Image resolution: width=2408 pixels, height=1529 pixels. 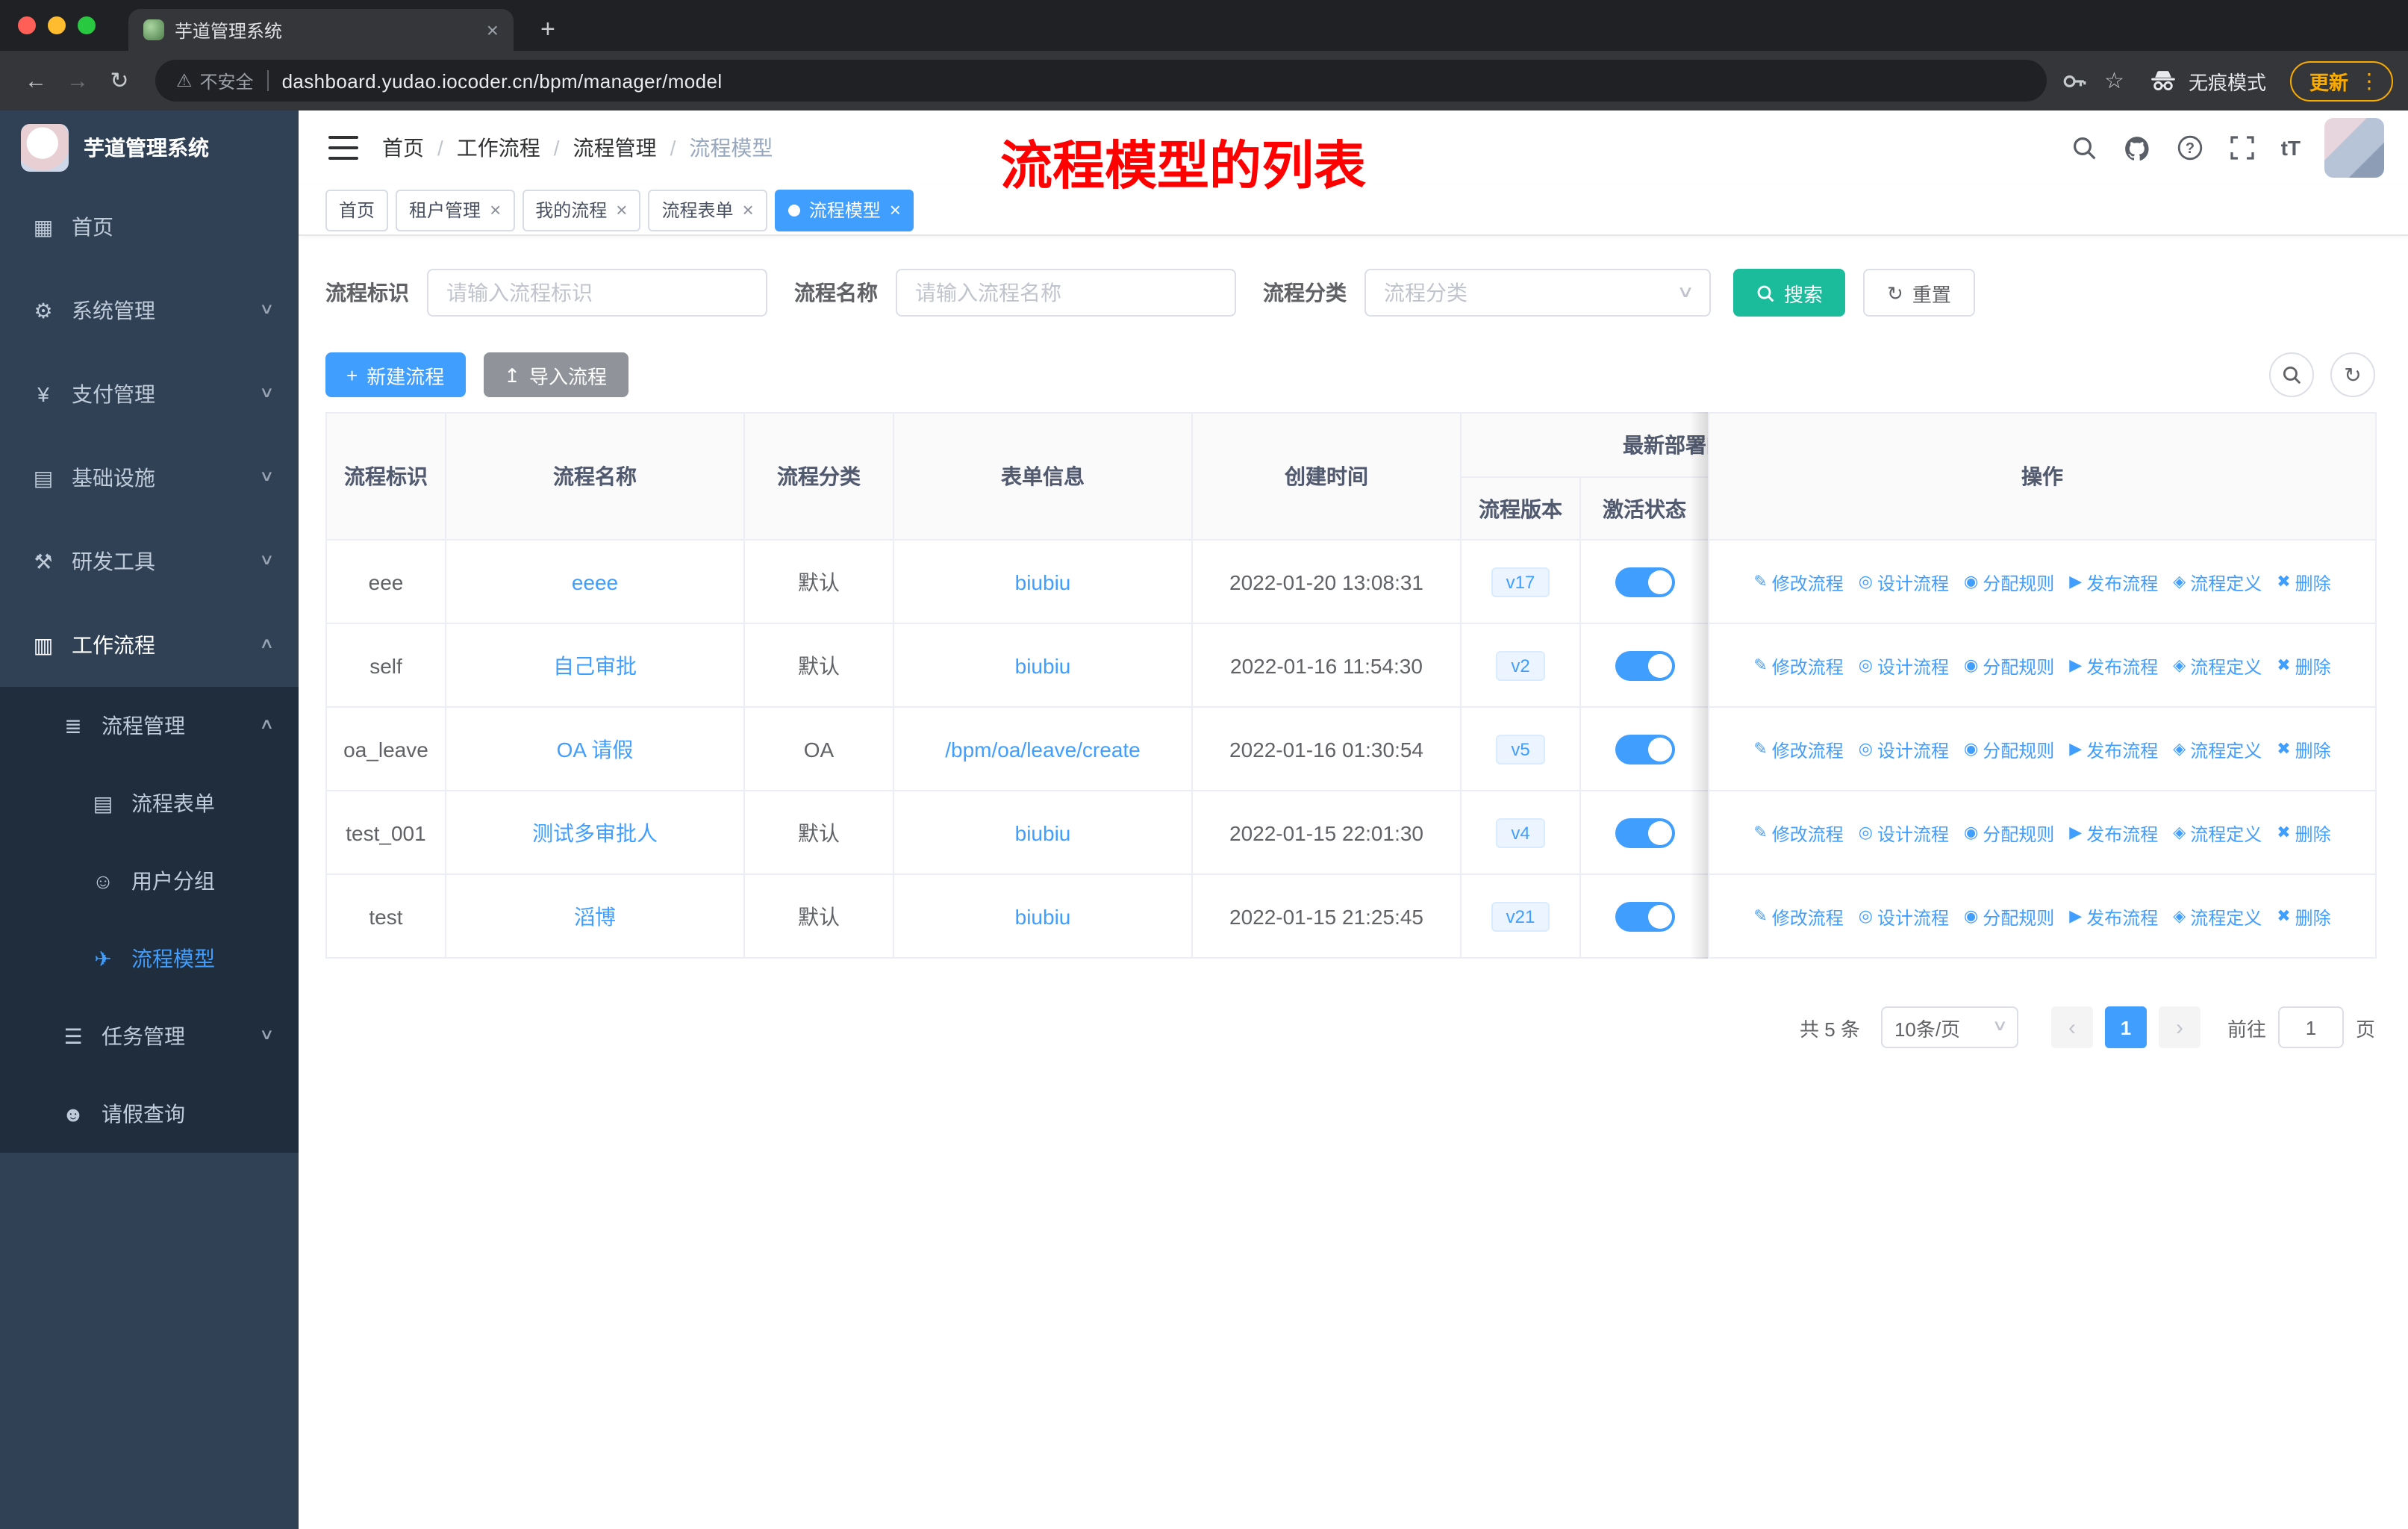 What do you see at coordinates (149, 147) in the screenshot?
I see `app-logo: 芋道管理系统` at bounding box center [149, 147].